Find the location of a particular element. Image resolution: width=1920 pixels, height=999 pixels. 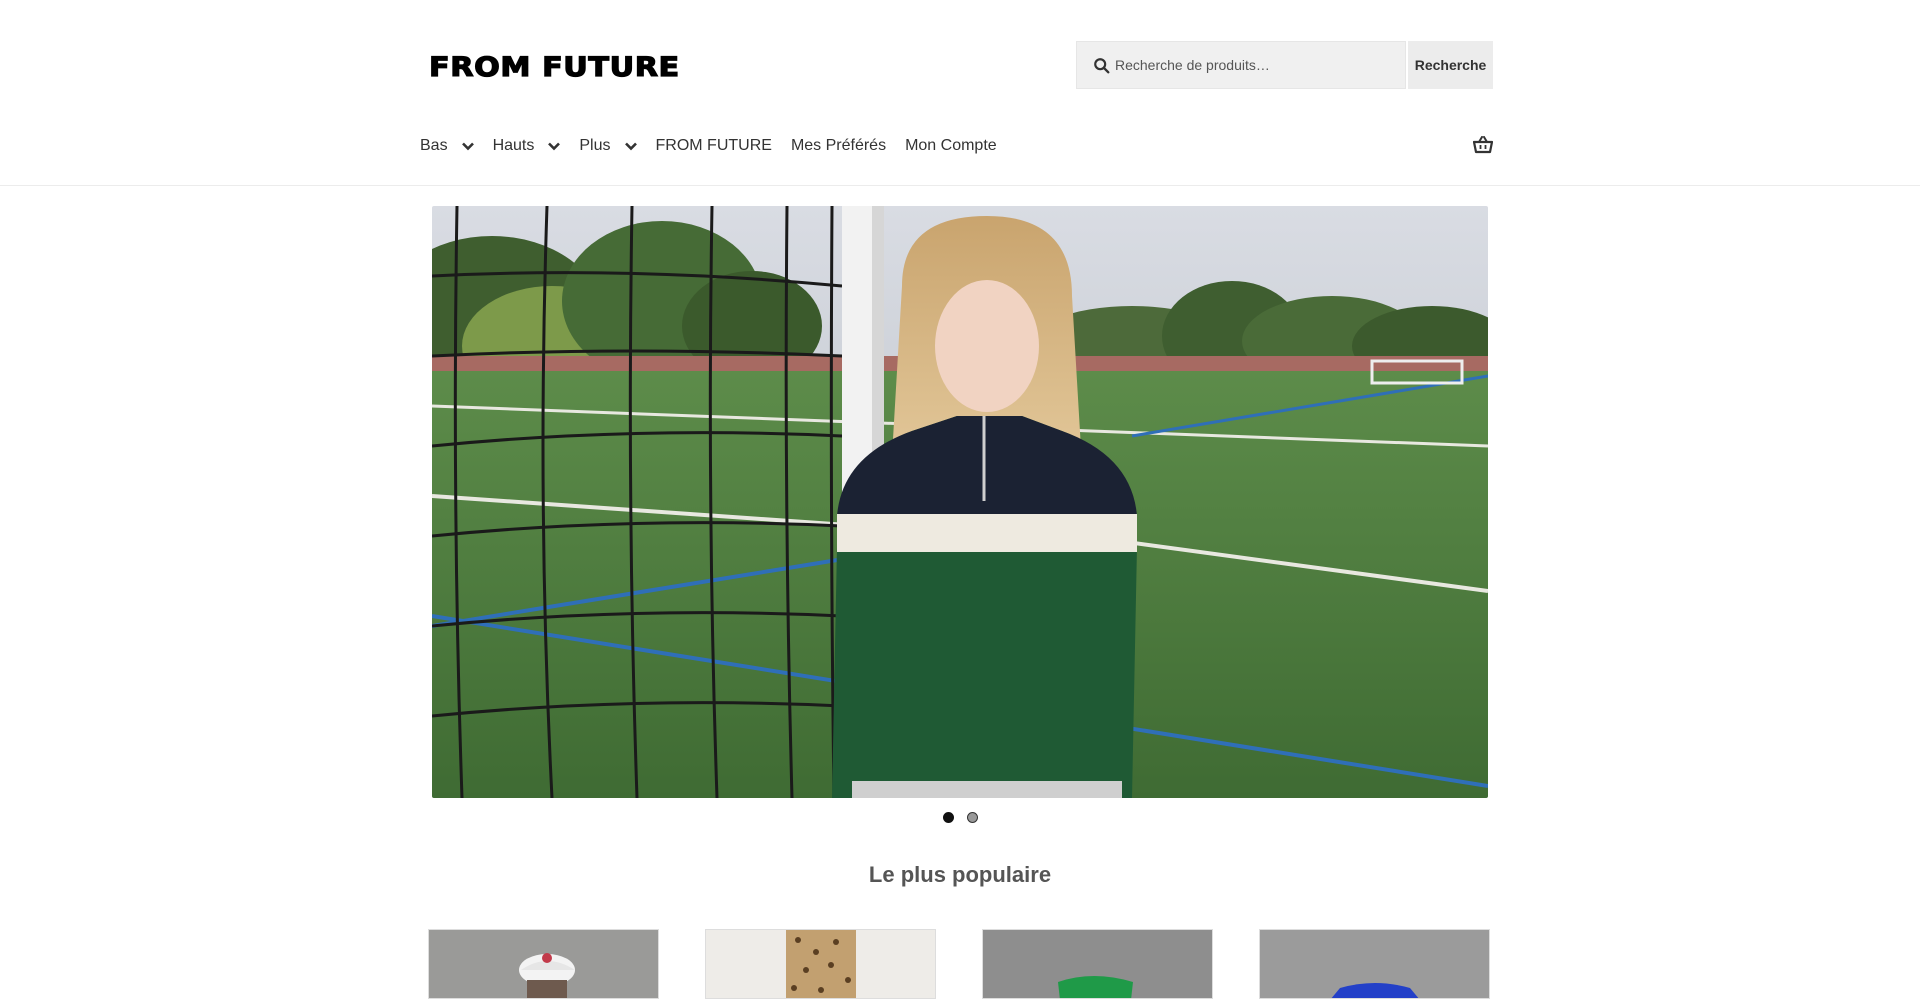

search-button: Recherche is located at coordinates (1450, 65).